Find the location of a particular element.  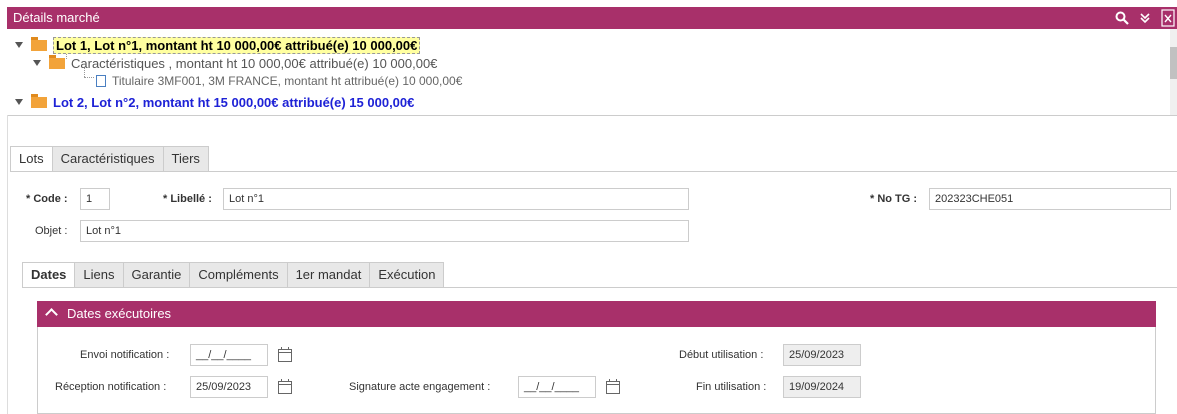

double-chevron-down-icon is located at coordinates (1145, 18).